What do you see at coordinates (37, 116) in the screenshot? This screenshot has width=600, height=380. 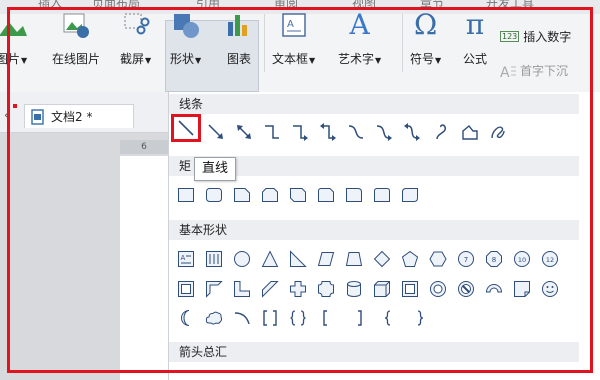 I see `document-icon` at bounding box center [37, 116].